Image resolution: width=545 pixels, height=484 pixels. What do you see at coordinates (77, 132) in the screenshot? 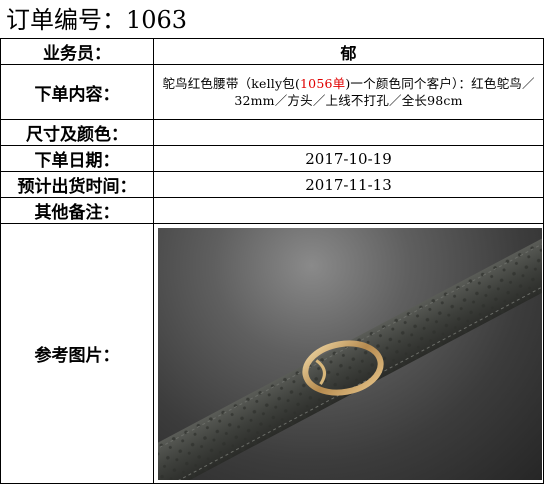
I see `size-color-label: 尺寸及颜色：` at bounding box center [77, 132].